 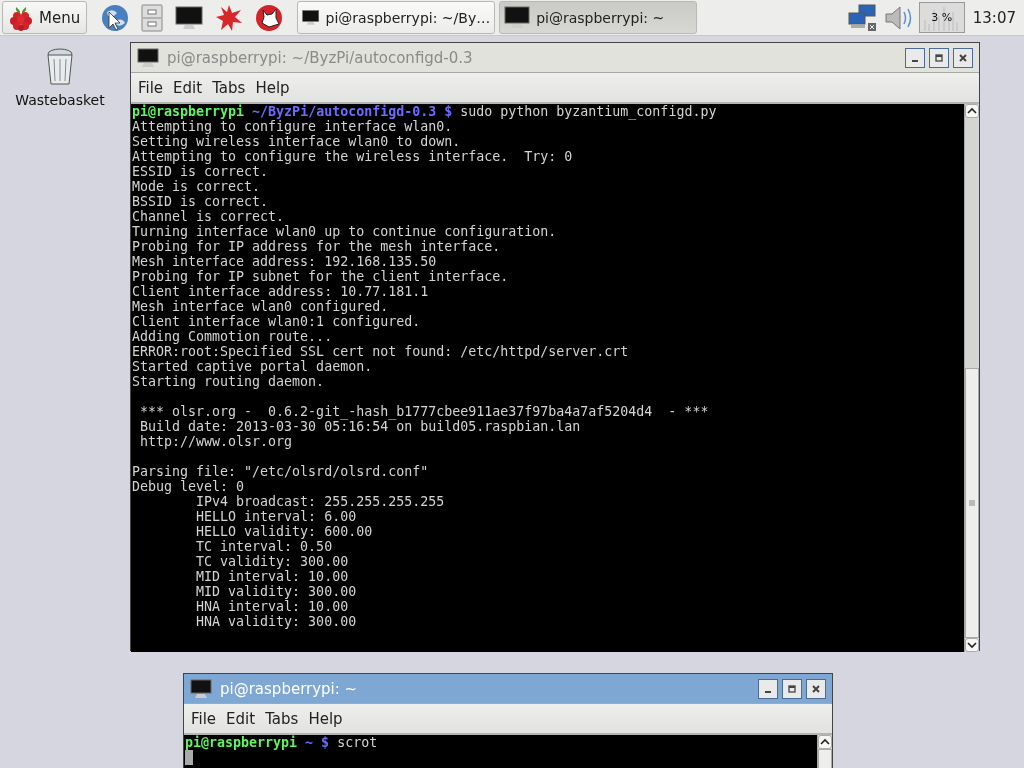 What do you see at coordinates (862, 17) in the screenshot?
I see `network-icon` at bounding box center [862, 17].